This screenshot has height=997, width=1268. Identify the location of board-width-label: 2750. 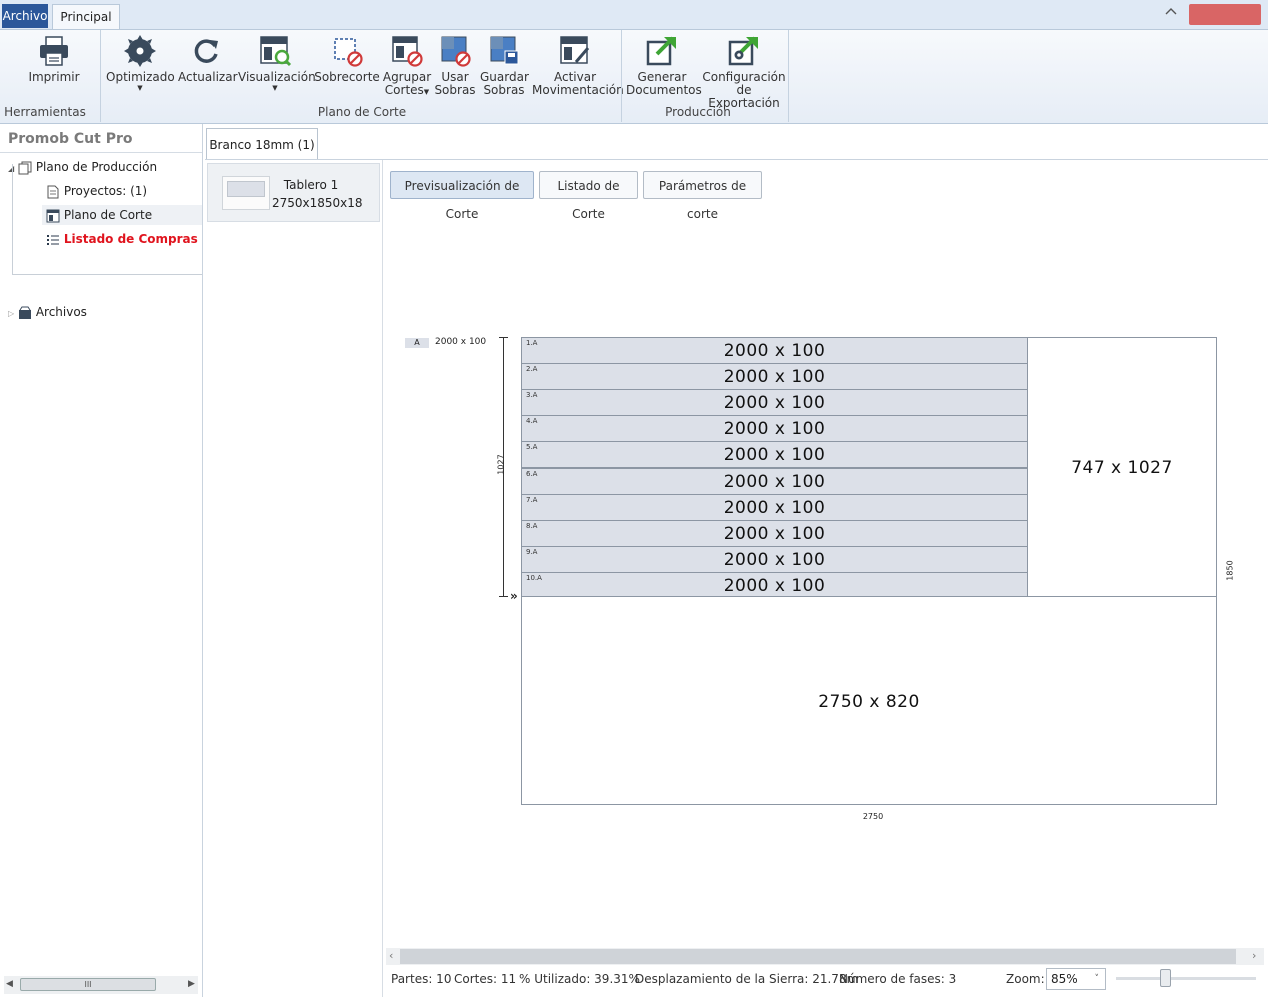
(873, 816).